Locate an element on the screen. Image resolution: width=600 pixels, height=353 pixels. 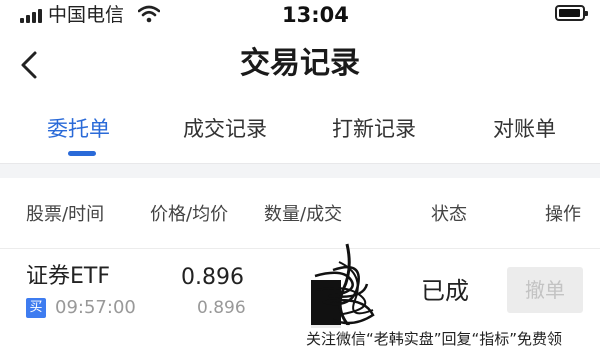
signal-icon is located at coordinates (32, 16).